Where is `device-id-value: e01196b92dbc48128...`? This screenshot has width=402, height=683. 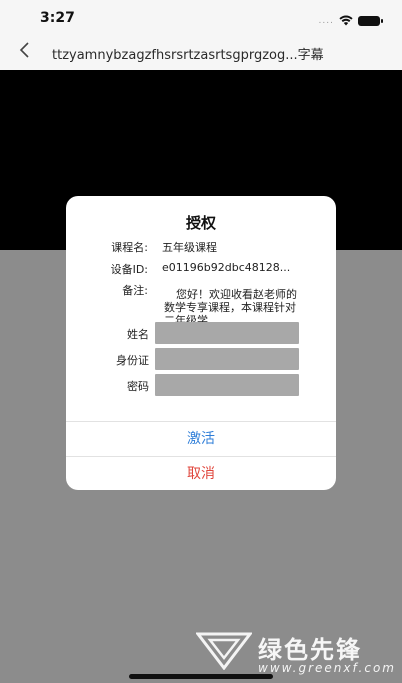 device-id-value: e01196b92dbc48128... is located at coordinates (226, 267).